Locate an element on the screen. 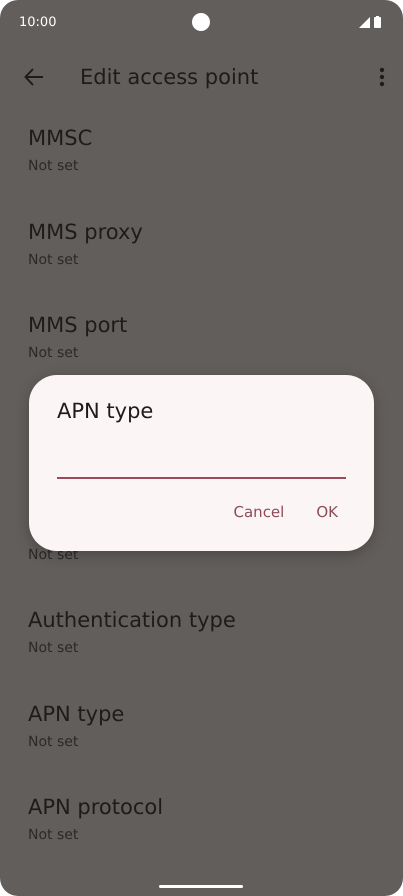 This screenshot has height=896, width=403. setting-title: MMSC is located at coordinates (61, 138).